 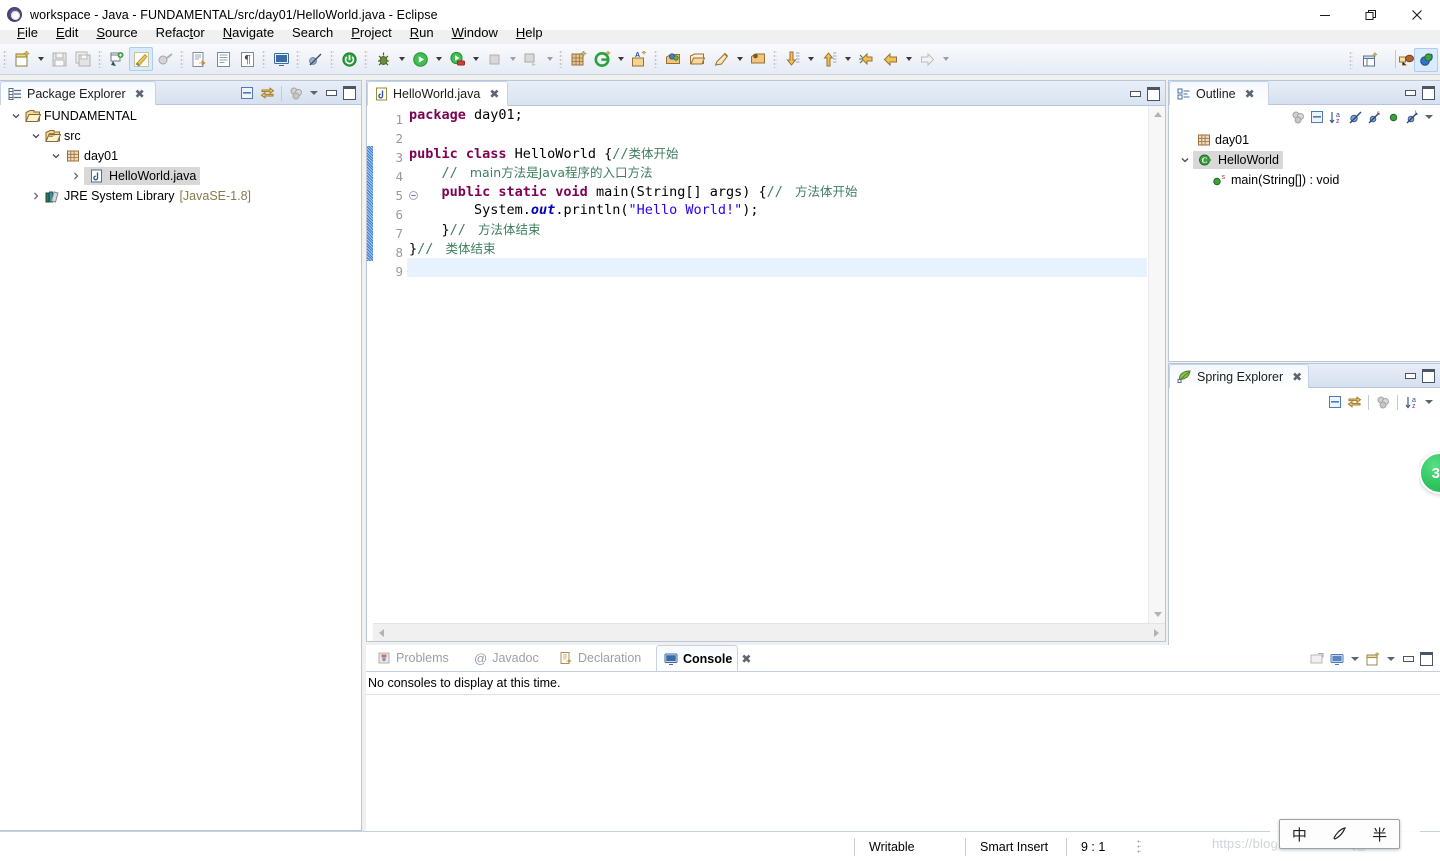 What do you see at coordinates (506, 658) in the screenshot?
I see `tab-javadoc: @ Javadoc` at bounding box center [506, 658].